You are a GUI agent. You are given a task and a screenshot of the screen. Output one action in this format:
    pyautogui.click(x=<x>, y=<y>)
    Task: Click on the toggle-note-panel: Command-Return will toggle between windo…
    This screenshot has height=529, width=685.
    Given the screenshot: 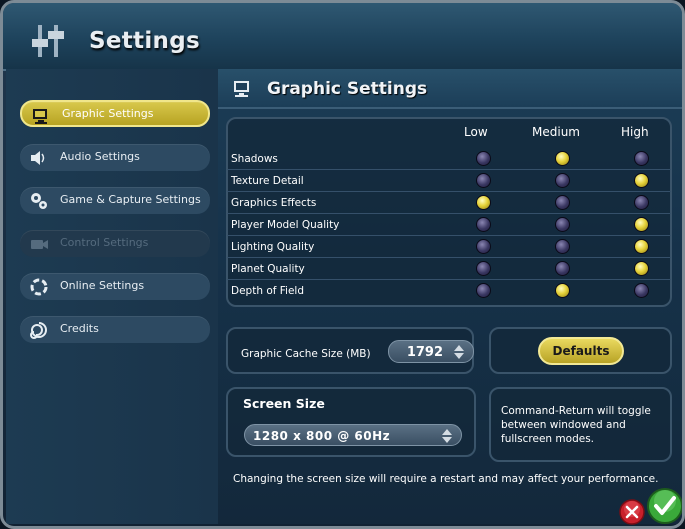 What is the action you would take?
    pyautogui.click(x=580, y=424)
    